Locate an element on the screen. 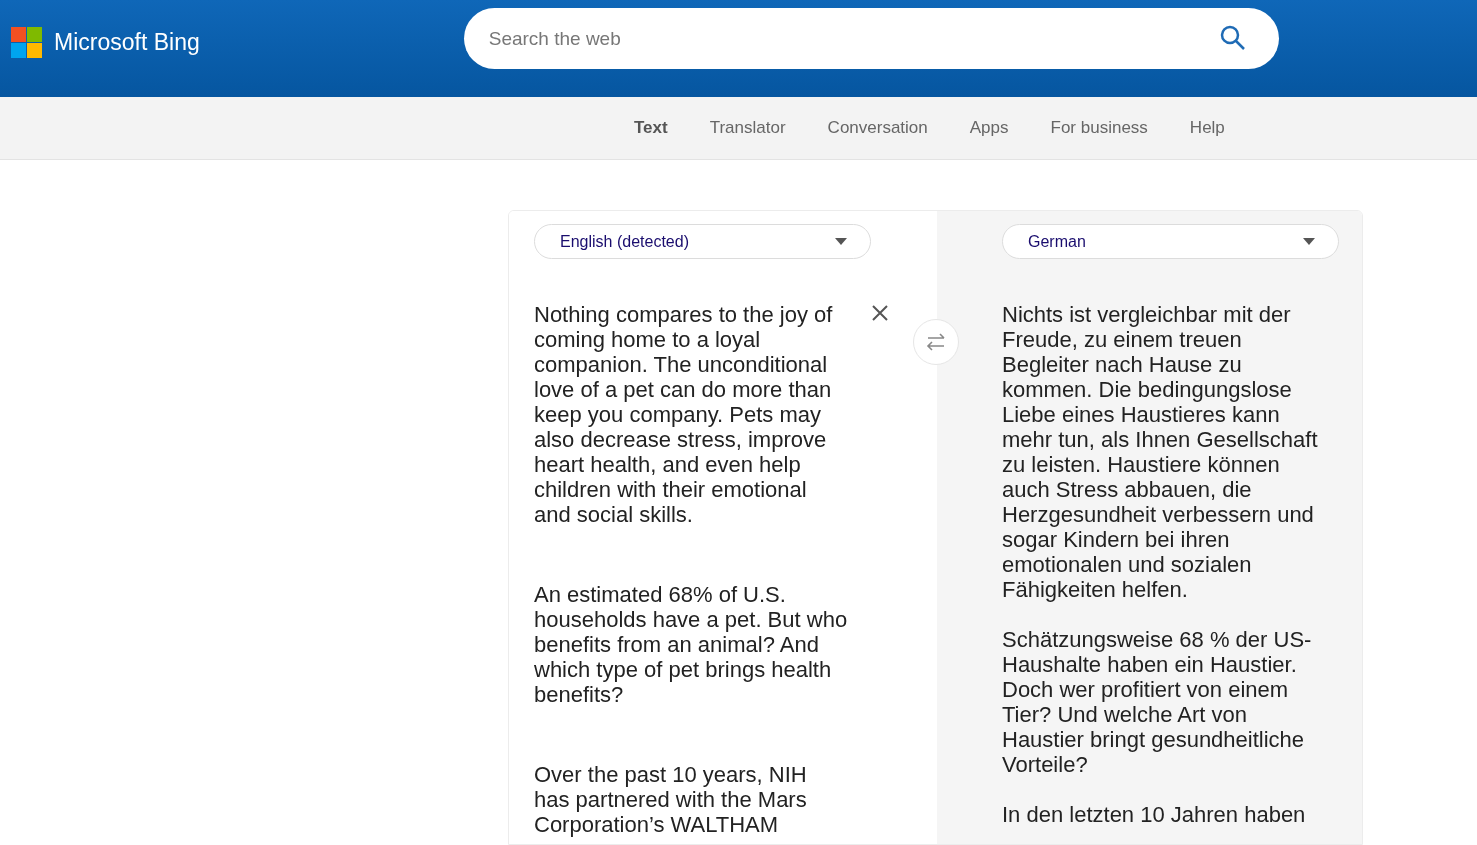 The height and width of the screenshot is (845, 1477). nav-tab: Apps is located at coordinates (989, 128).